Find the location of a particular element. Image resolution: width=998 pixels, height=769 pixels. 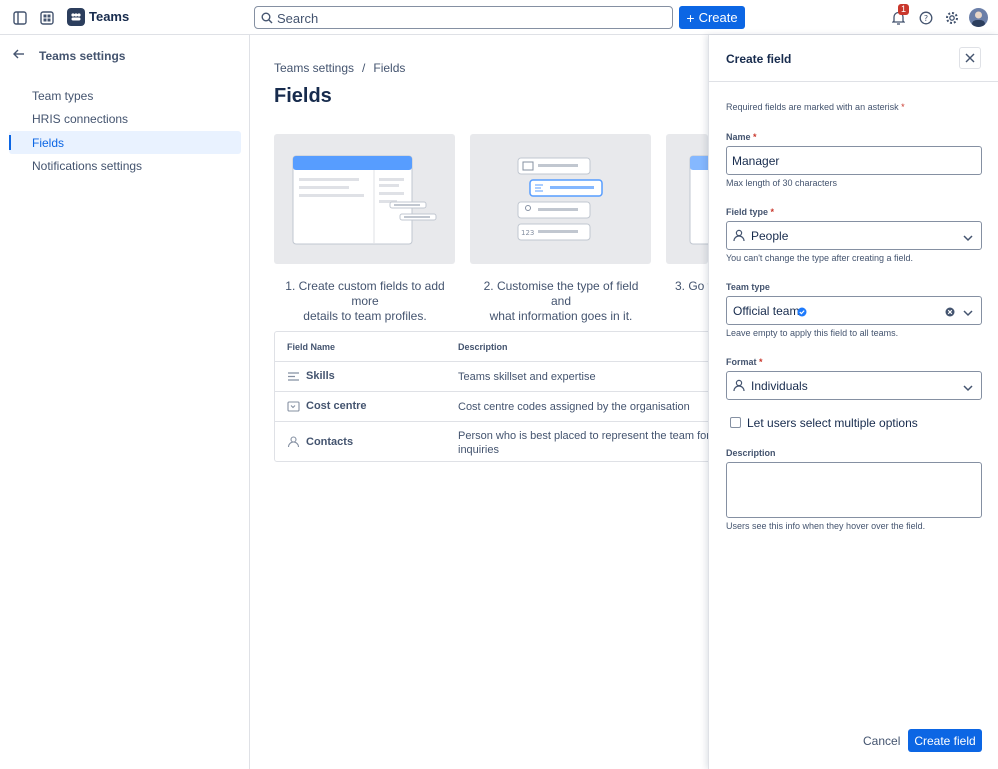

close-icon is located at coordinates (970, 58).